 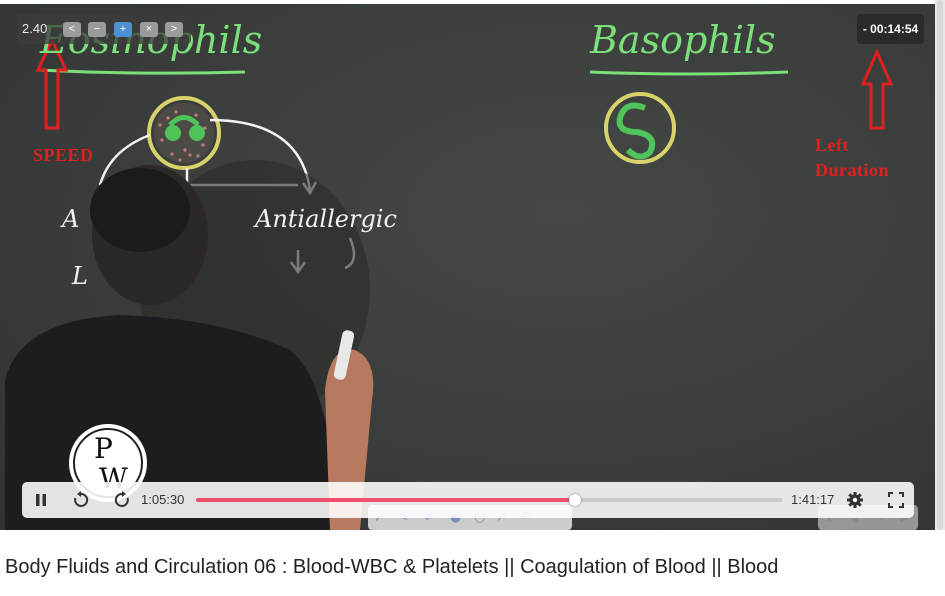 What do you see at coordinates (386, 500) in the screenshot?
I see `progress-fill` at bounding box center [386, 500].